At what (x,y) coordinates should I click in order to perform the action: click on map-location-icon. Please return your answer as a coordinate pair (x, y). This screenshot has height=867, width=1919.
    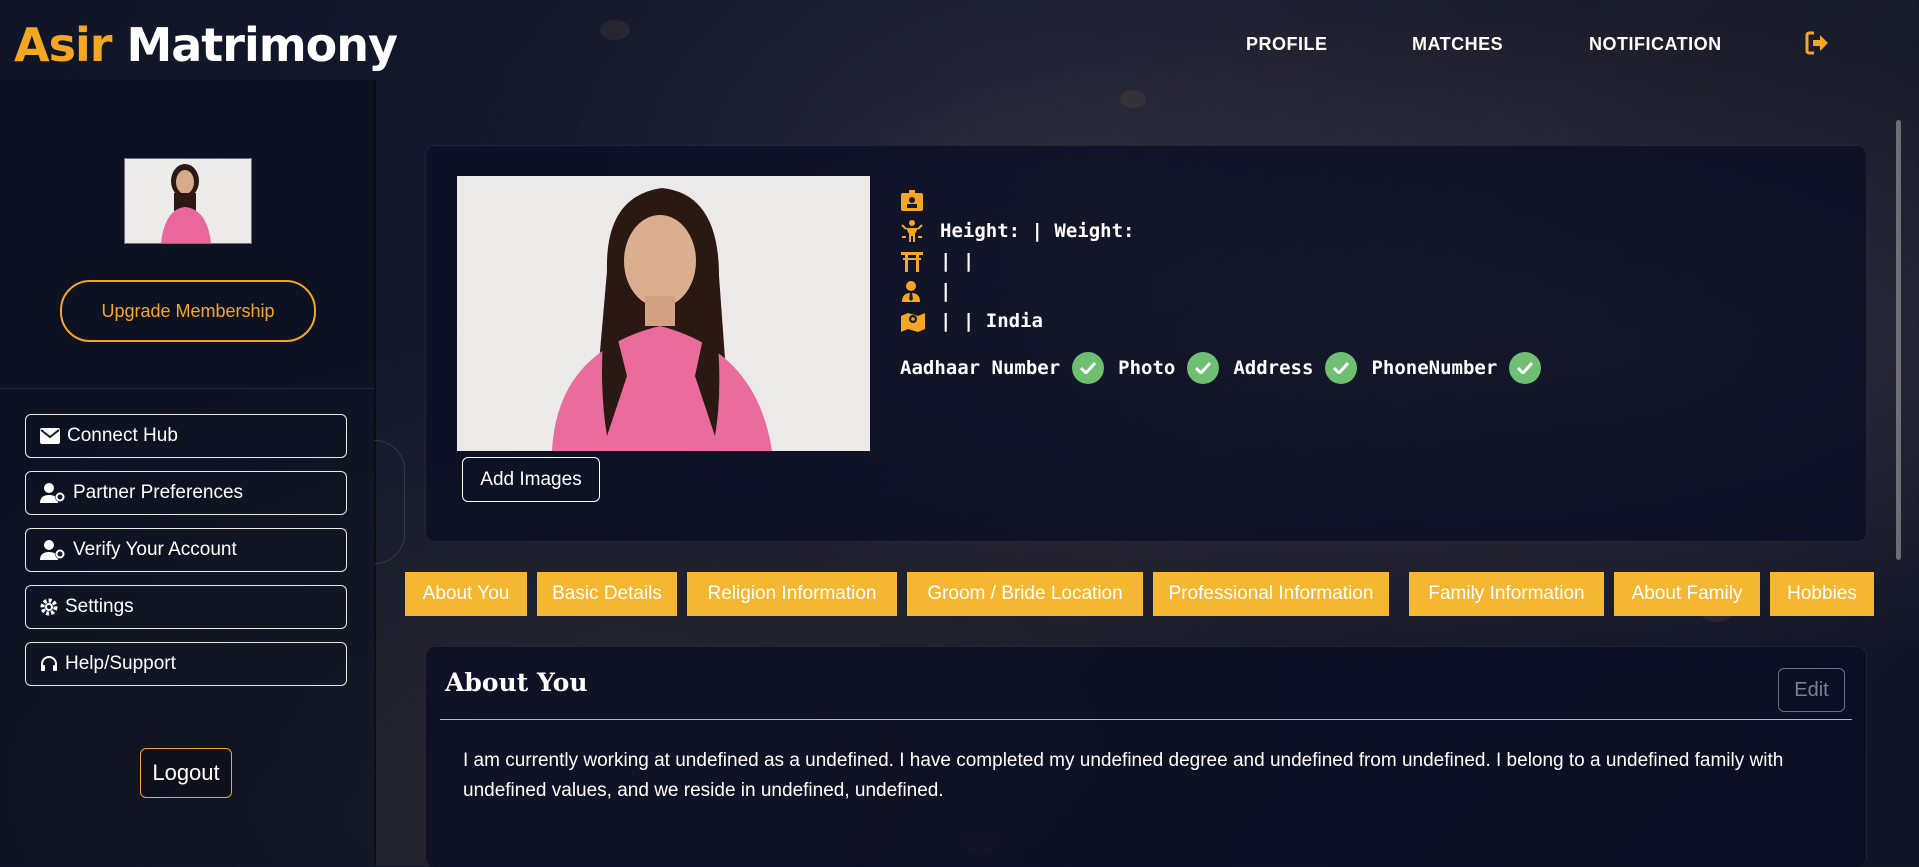
    Looking at the image, I should click on (913, 321).